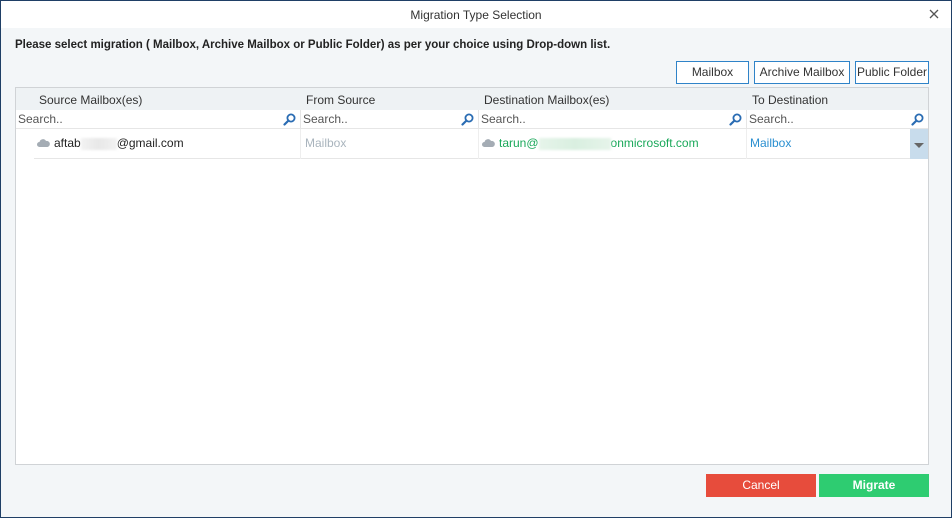  I want to click on column-header-source: Source Mailbox(es), so click(90, 100).